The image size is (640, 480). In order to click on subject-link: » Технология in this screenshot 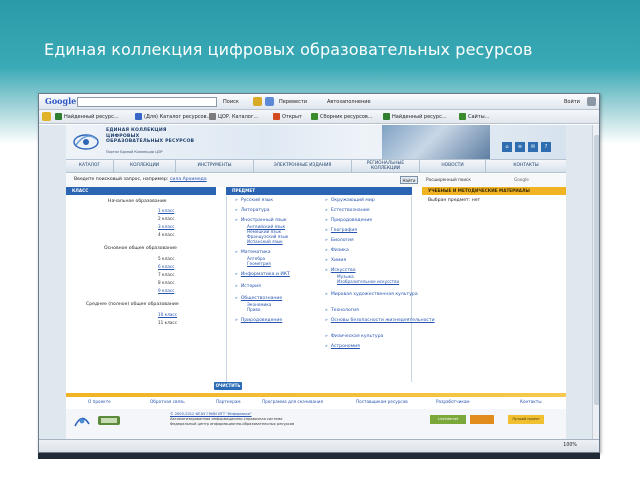, I will do `click(342, 310)`.